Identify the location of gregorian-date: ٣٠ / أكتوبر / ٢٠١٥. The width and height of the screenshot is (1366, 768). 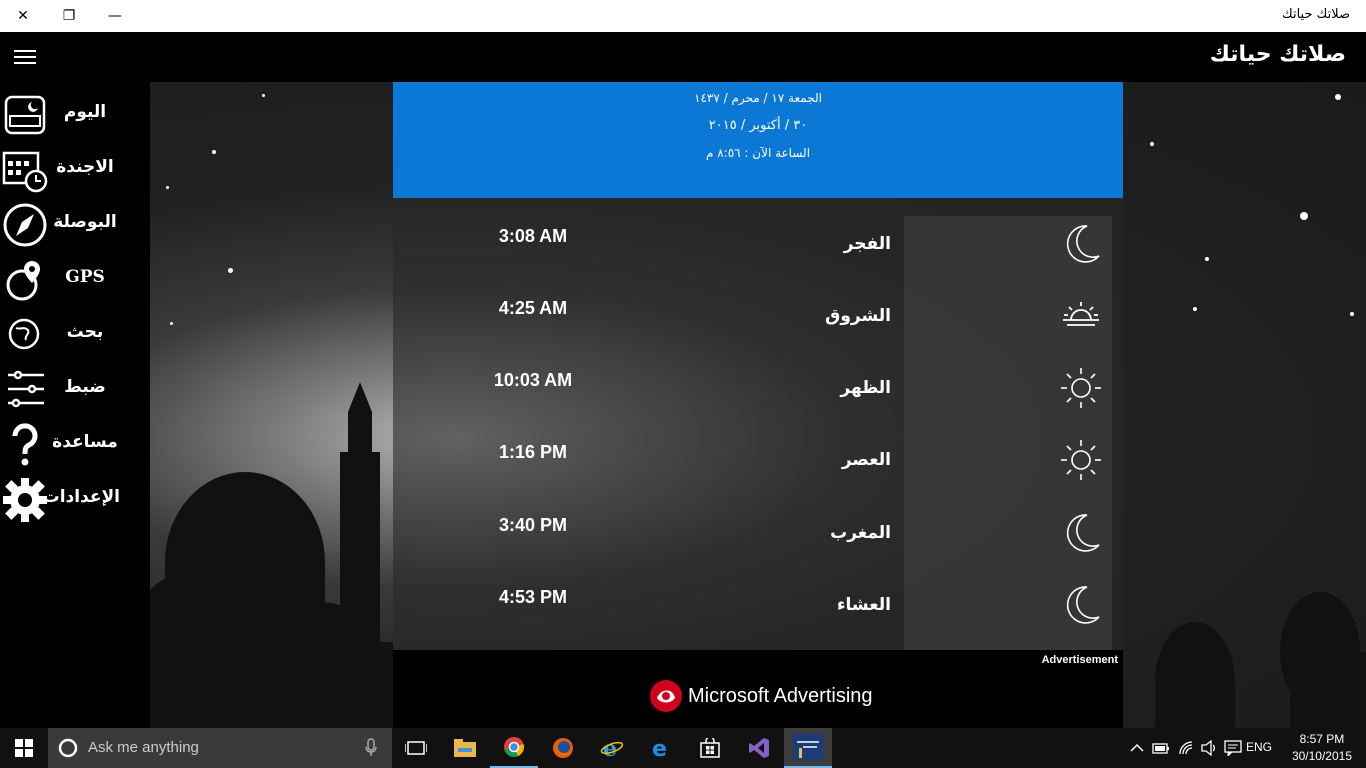
(758, 125).